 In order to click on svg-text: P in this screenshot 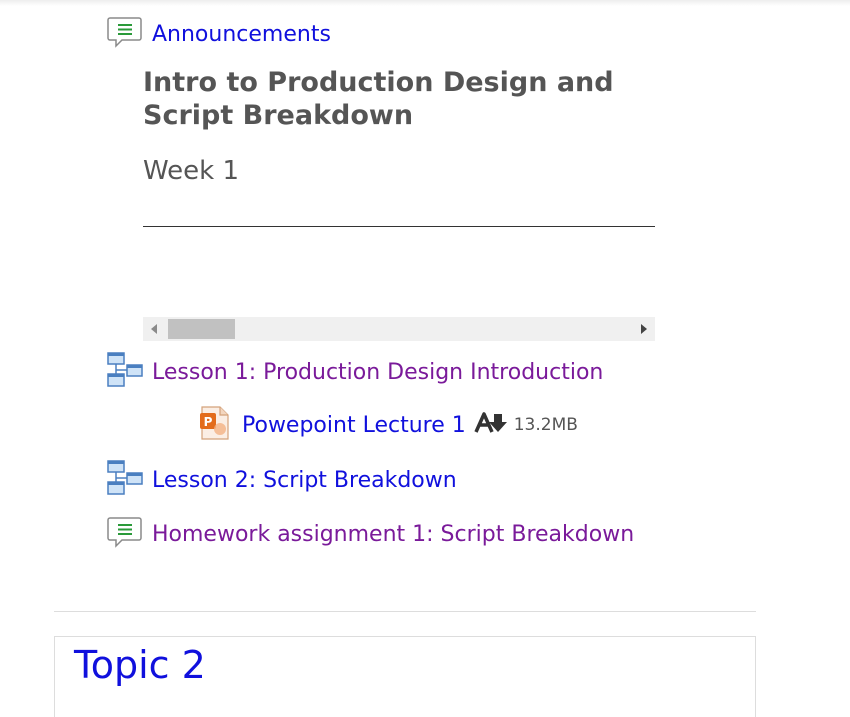, I will do `click(208, 422)`.